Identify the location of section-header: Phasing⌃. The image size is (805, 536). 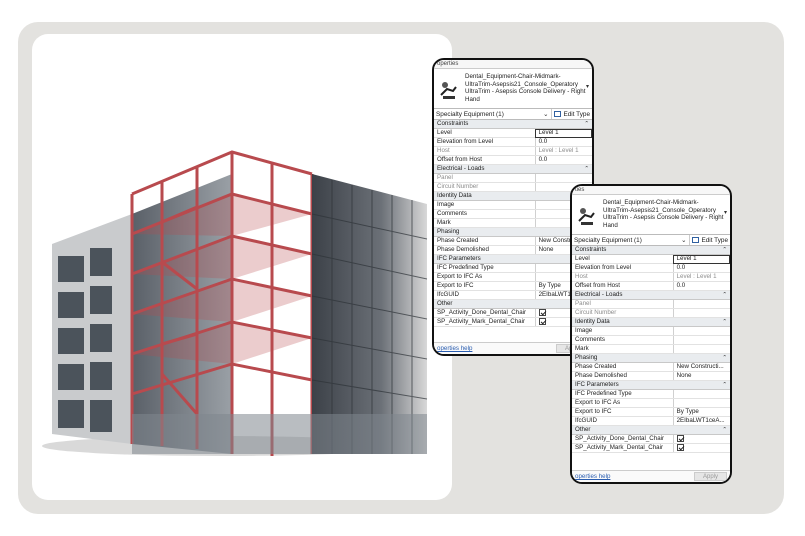
(513, 232).